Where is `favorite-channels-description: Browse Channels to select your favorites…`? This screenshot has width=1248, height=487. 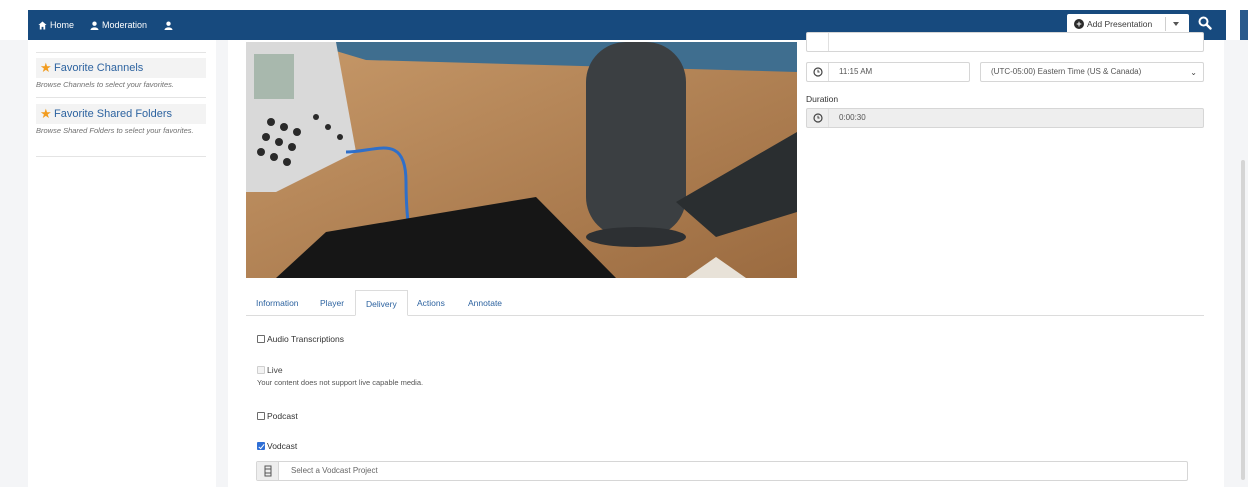 favorite-channels-description: Browse Channels to select your favorites… is located at coordinates (105, 84).